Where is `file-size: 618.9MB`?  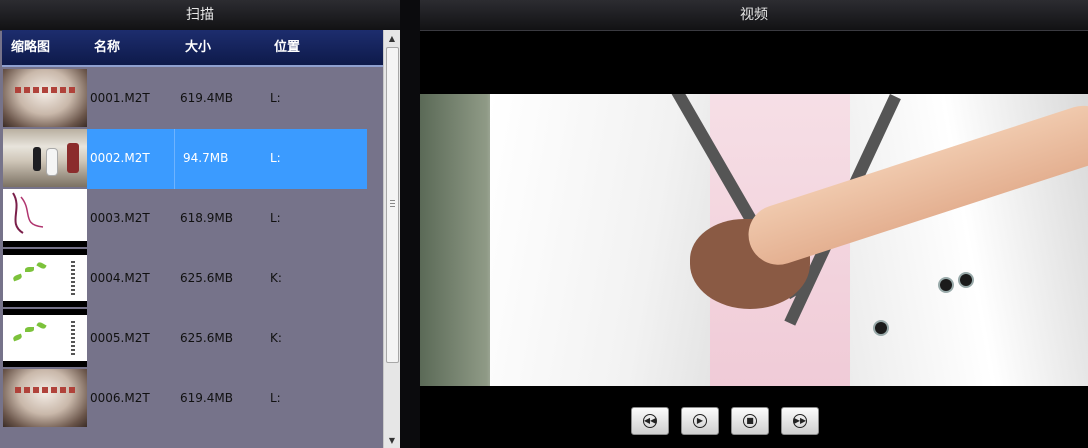 file-size: 618.9MB is located at coordinates (206, 218).